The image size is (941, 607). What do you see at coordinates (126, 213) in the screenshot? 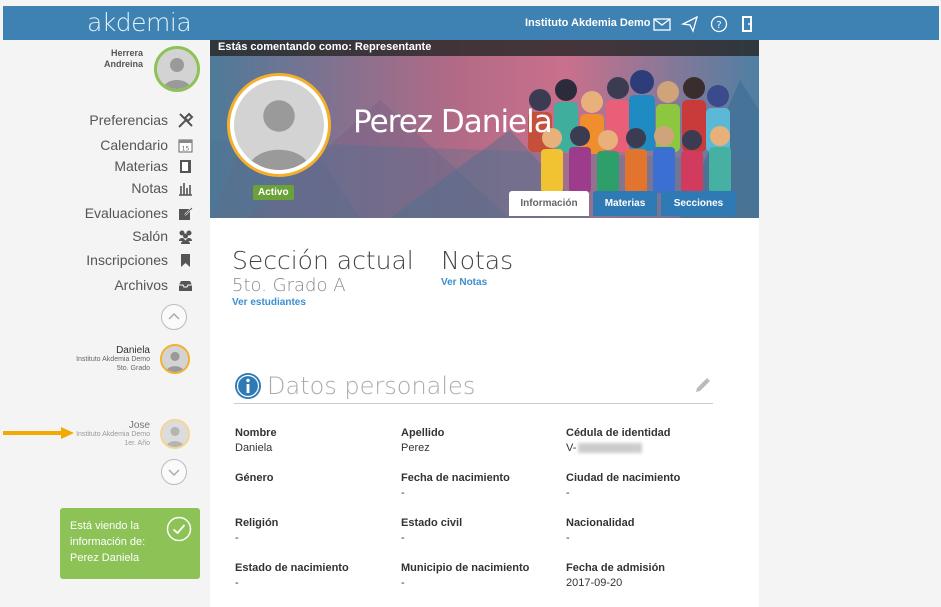
I see `menu-label: Evaluaciones` at bounding box center [126, 213].